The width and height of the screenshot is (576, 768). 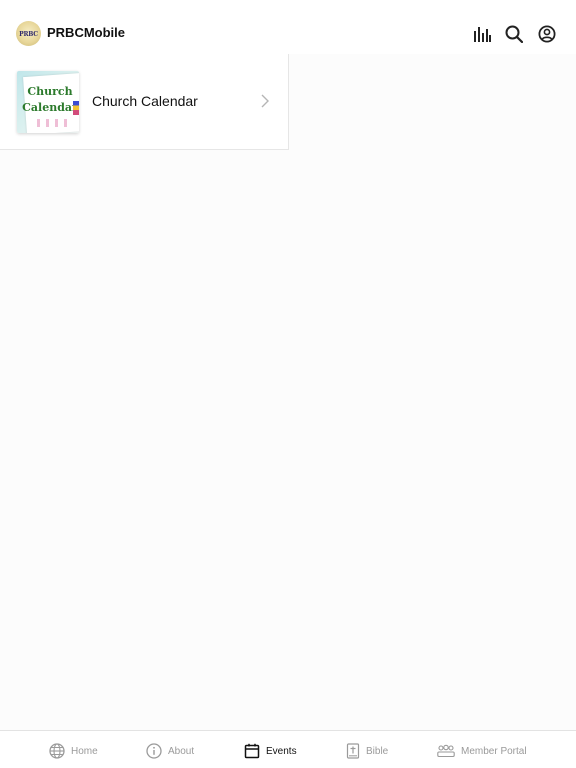 I want to click on list-item-church-calendar: Church Calendar Church Calendar, so click(x=144, y=101).